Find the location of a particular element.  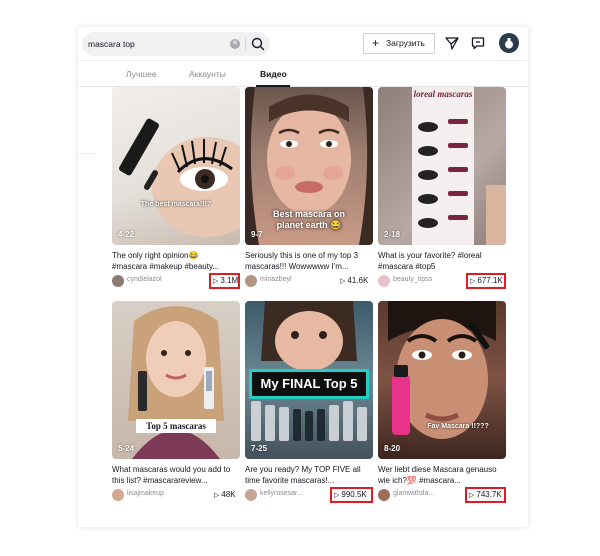

caption-line: Are you ready? My TOP FIVE all is located at coordinates (303, 469).